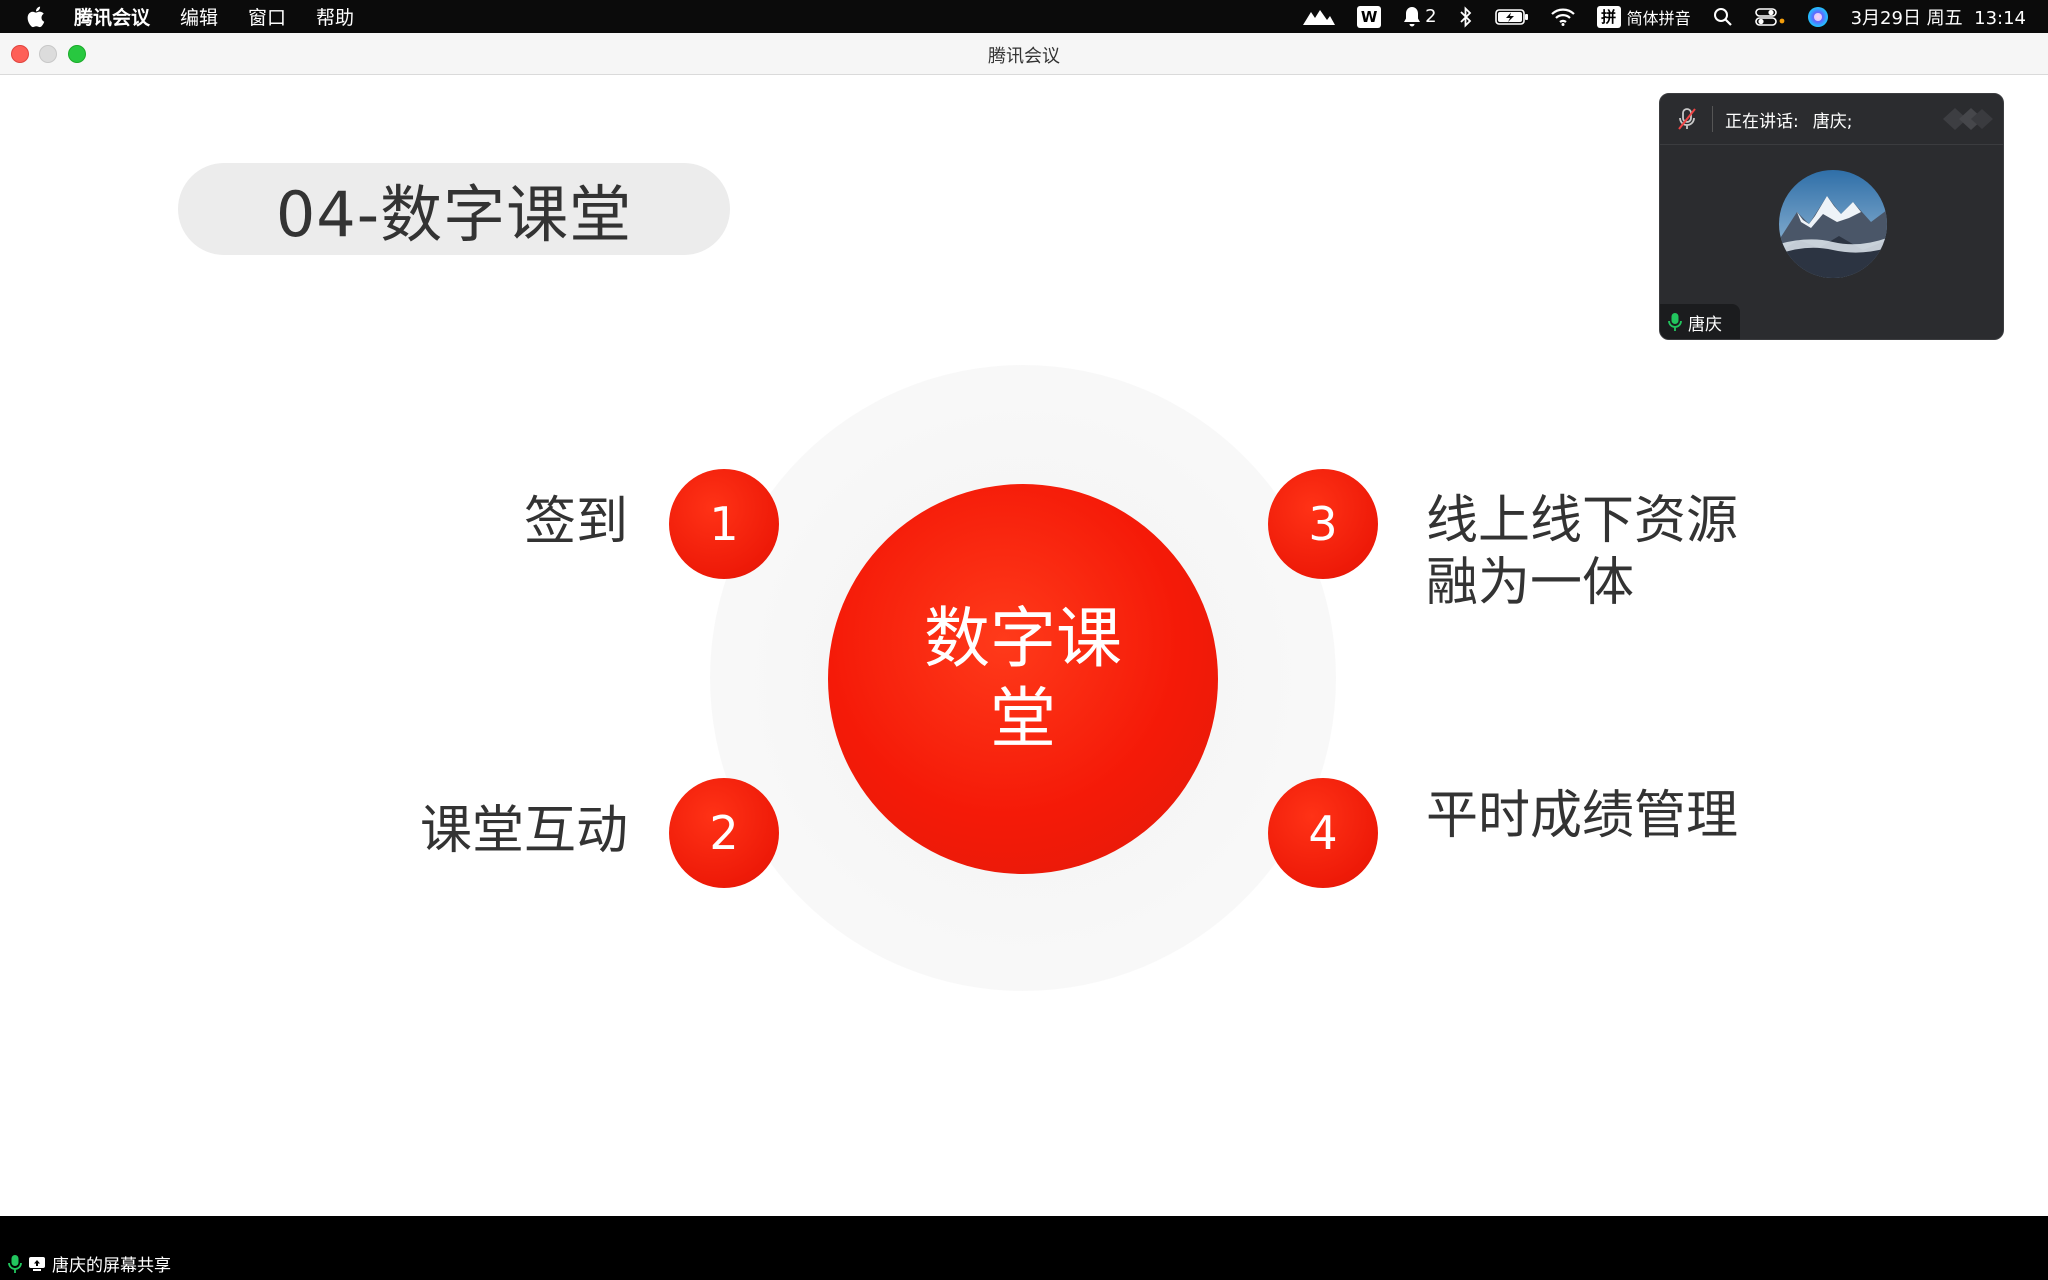 The height and width of the screenshot is (1280, 2048). Describe the element at coordinates (1968, 119) in the screenshot. I see `panel-collapse-icon` at that location.